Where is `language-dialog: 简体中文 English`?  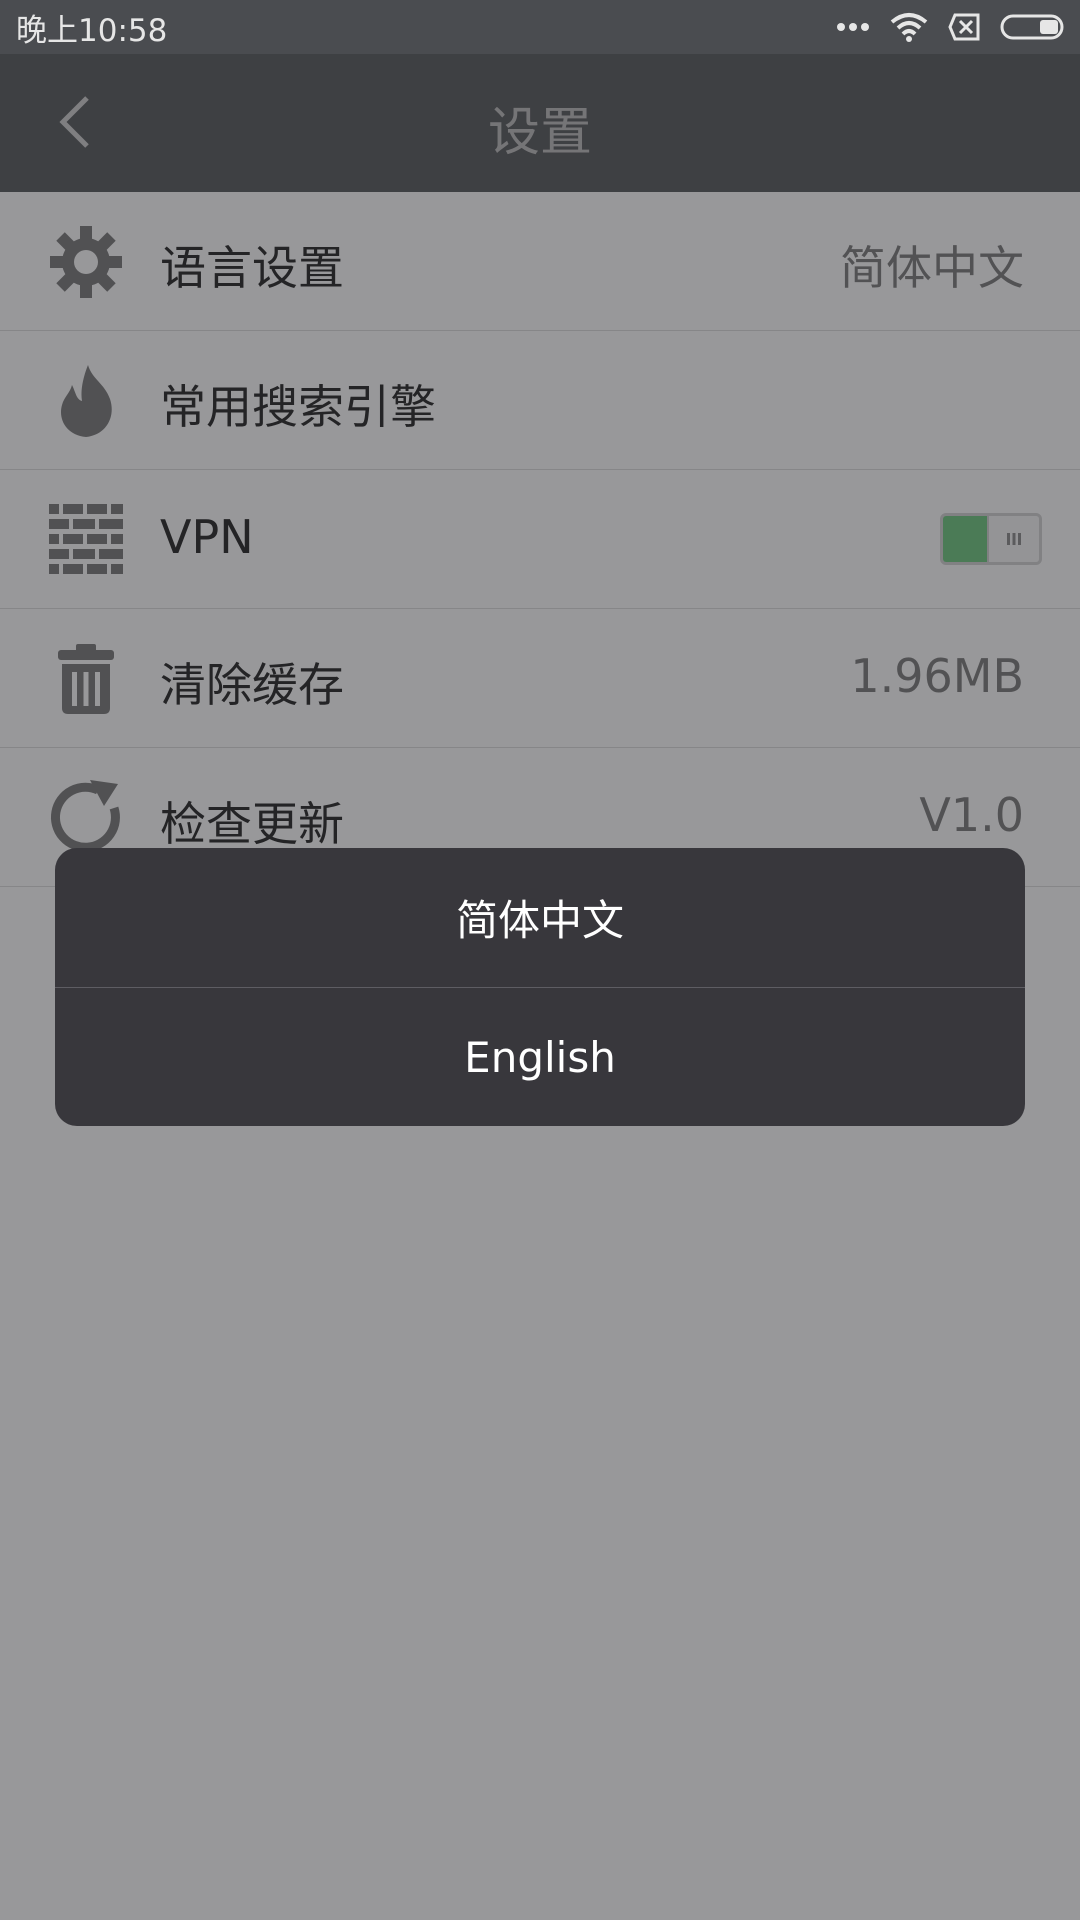
language-dialog: 简体中文 English is located at coordinates (540, 987).